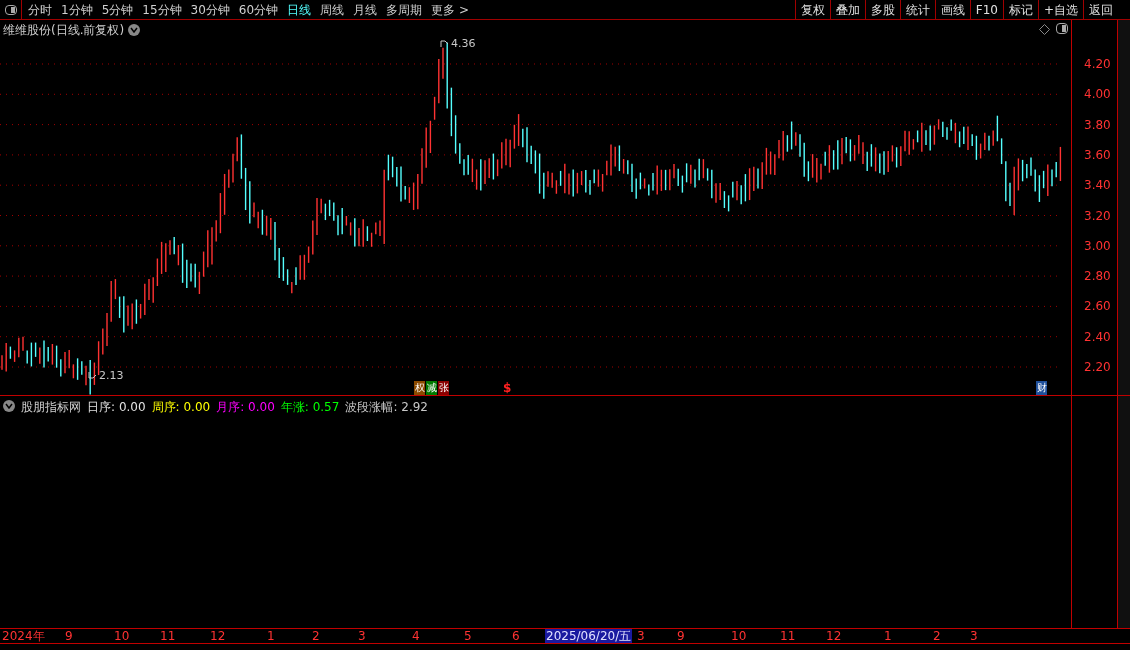 The width and height of the screenshot is (1130, 650). What do you see at coordinates (1041, 388) in the screenshot?
I see `event-tag: 财` at bounding box center [1041, 388].